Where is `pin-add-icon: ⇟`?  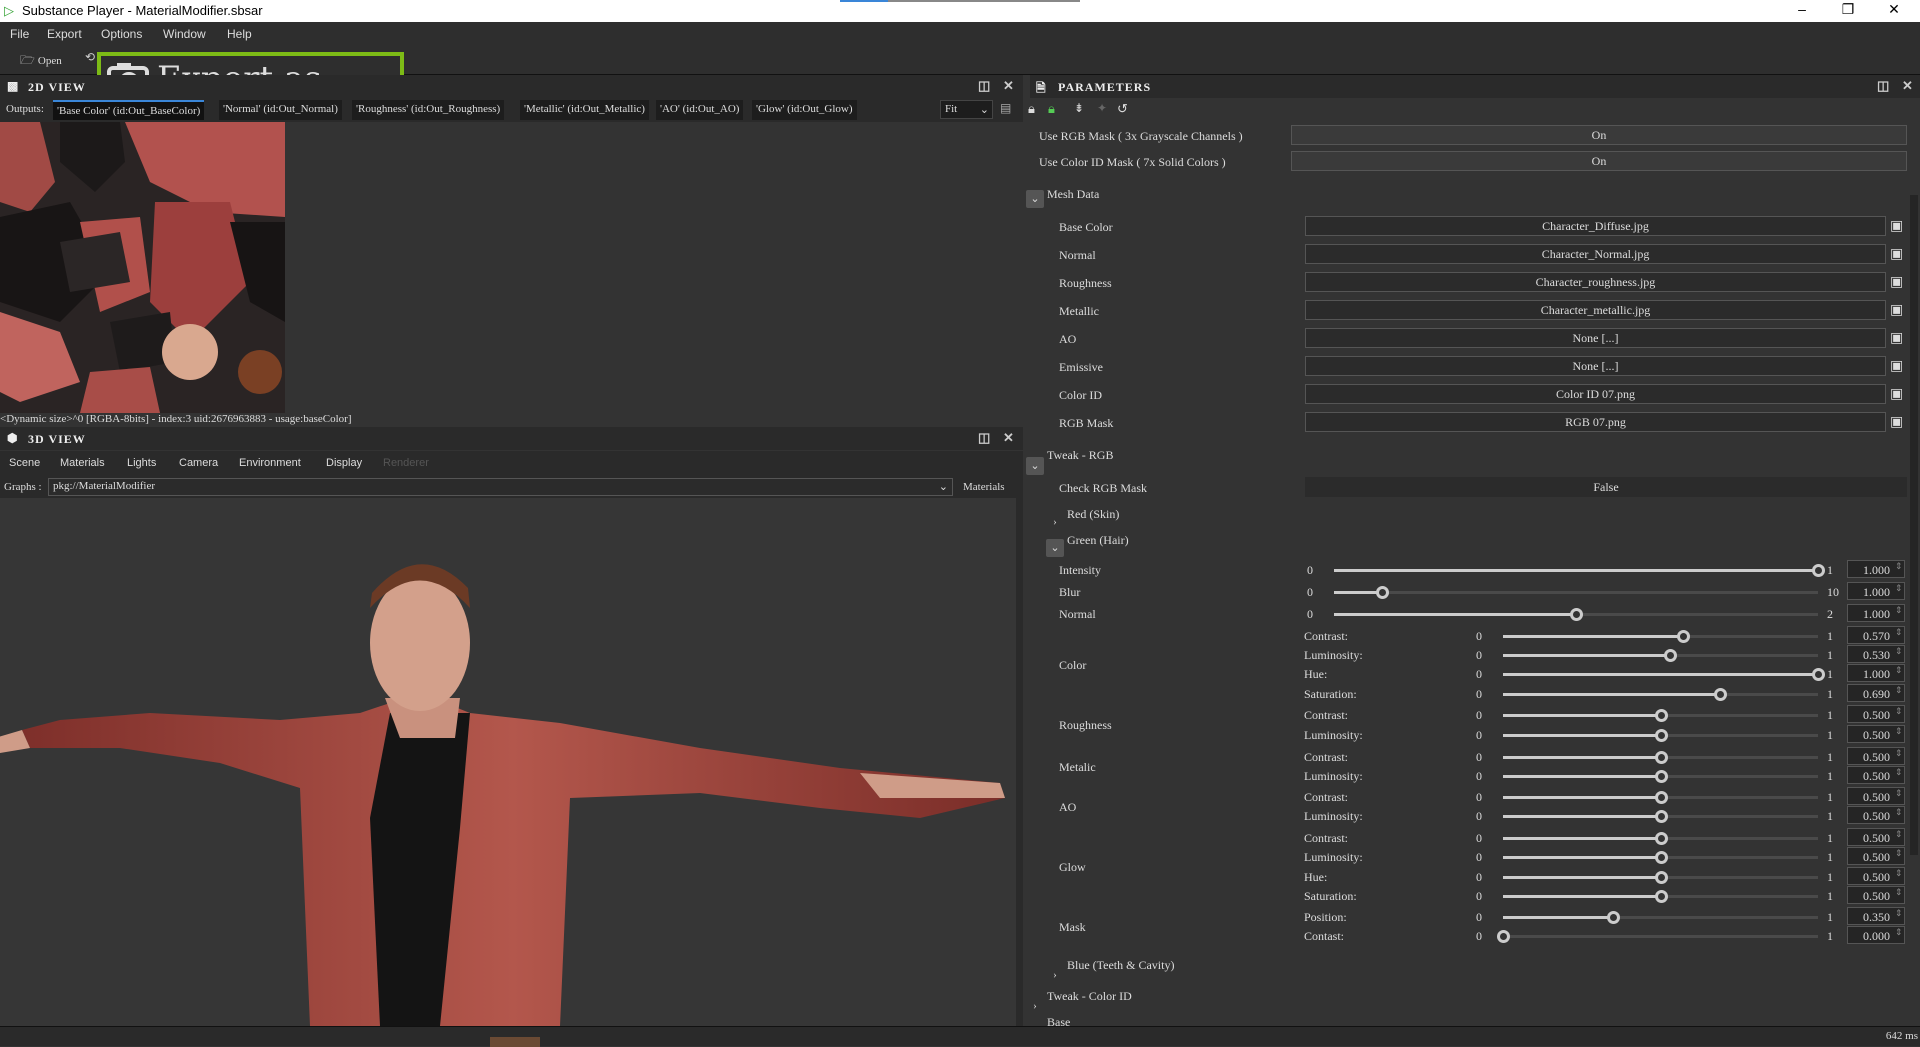
pin-add-icon: ⇟ is located at coordinates (1079, 108).